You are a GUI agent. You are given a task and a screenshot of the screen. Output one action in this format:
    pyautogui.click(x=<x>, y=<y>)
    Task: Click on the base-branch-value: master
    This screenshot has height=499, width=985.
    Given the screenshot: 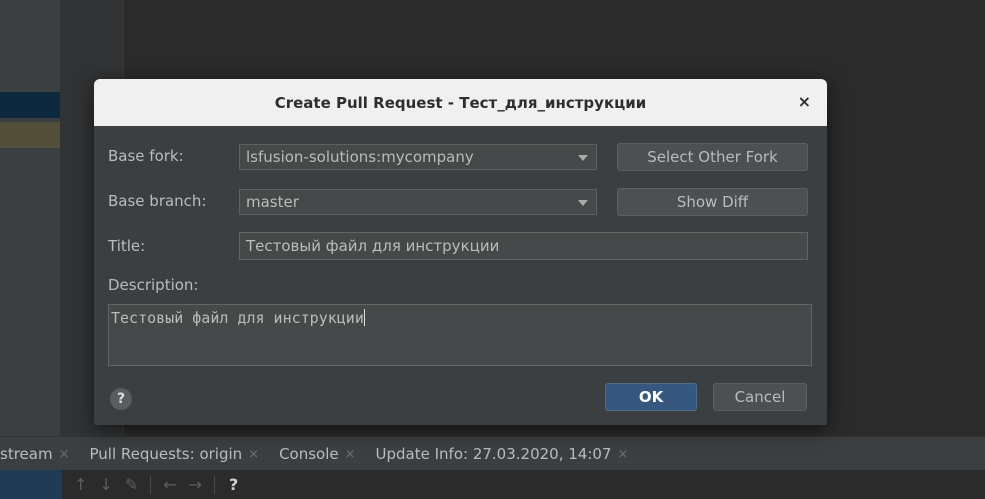 What is the action you would take?
    pyautogui.click(x=272, y=202)
    